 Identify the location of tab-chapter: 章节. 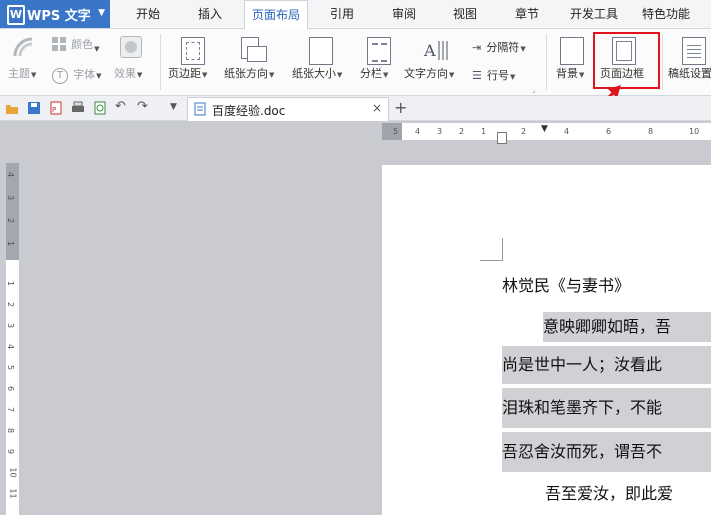
(527, 14).